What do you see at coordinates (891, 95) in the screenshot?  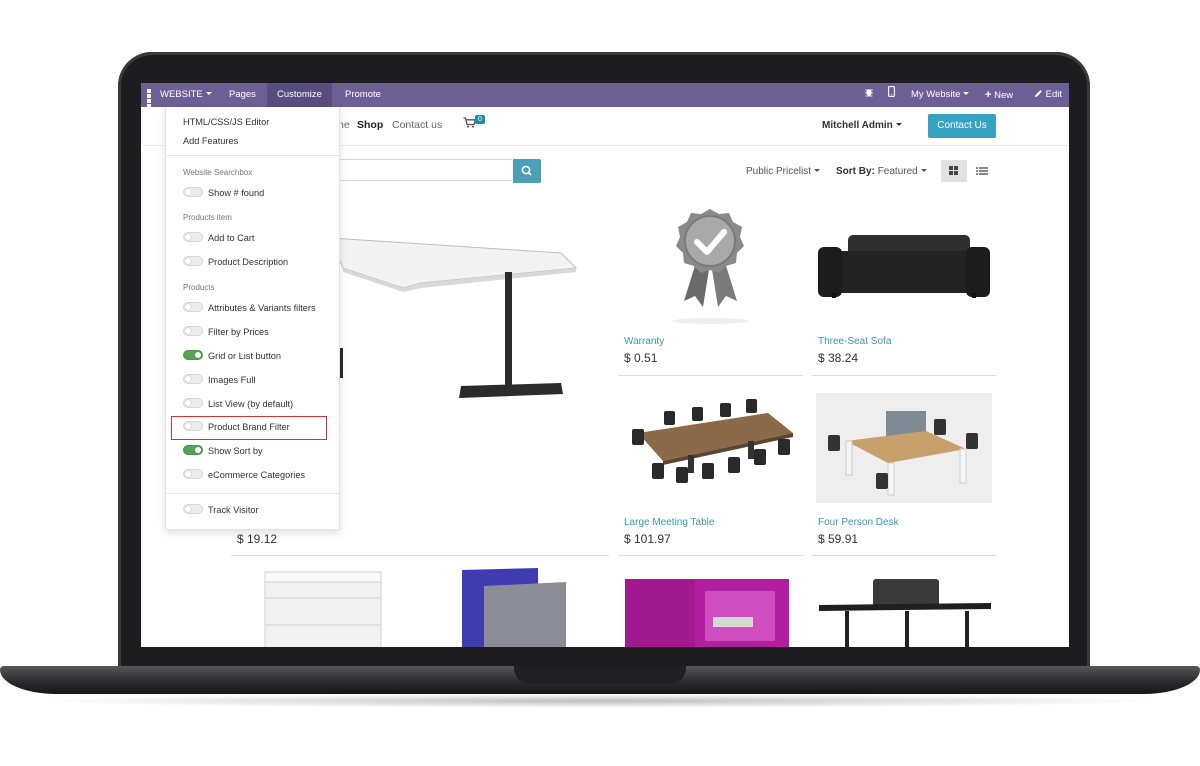 I see `mobile-preview-icon` at bounding box center [891, 95].